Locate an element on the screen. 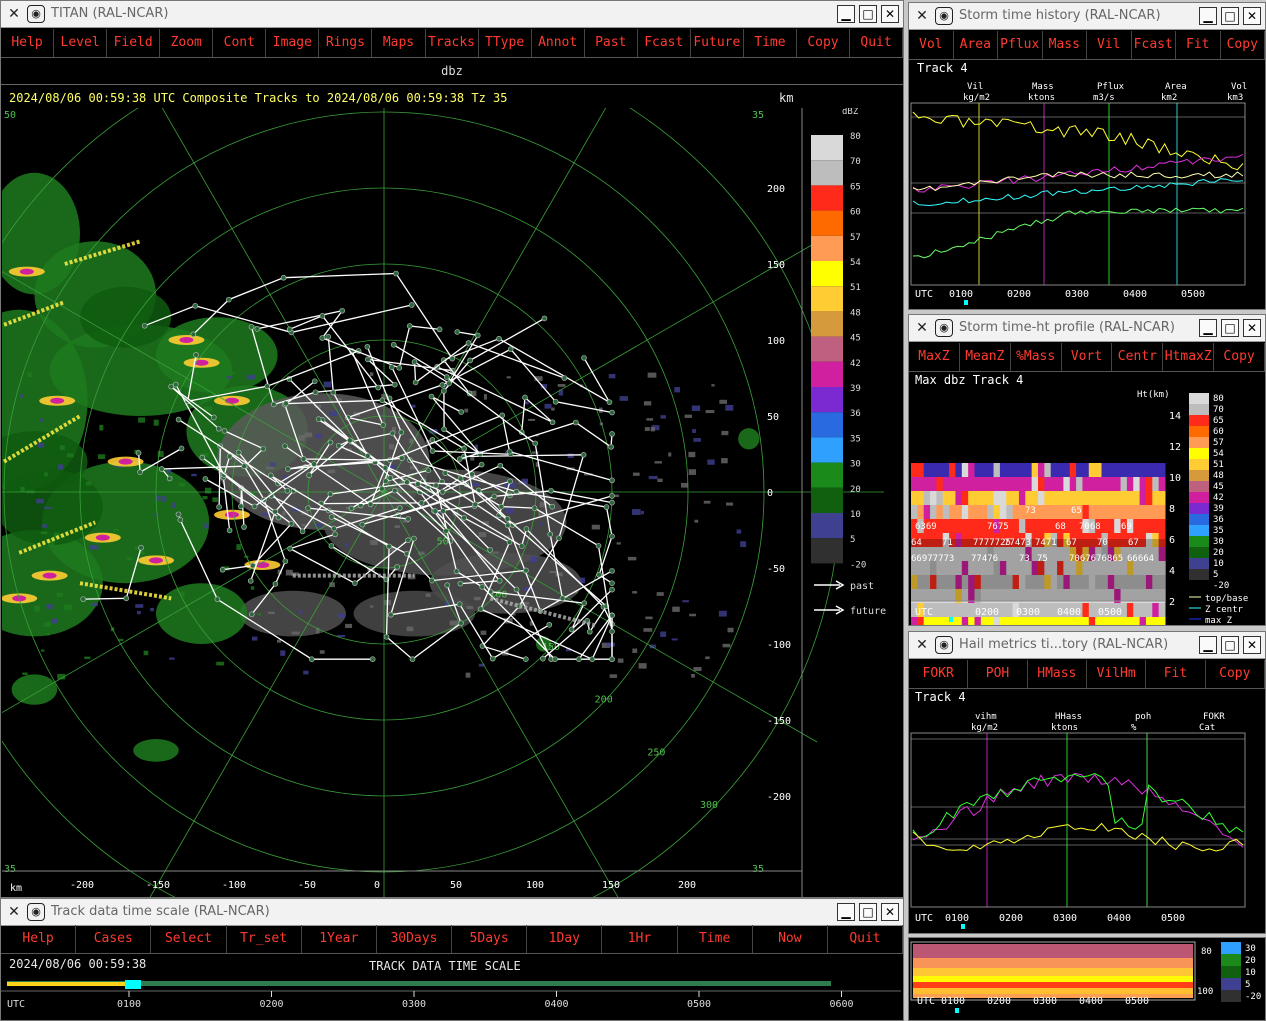 This screenshot has width=1266, height=1021. hail-menu-poh: POH is located at coordinates (998, 674).